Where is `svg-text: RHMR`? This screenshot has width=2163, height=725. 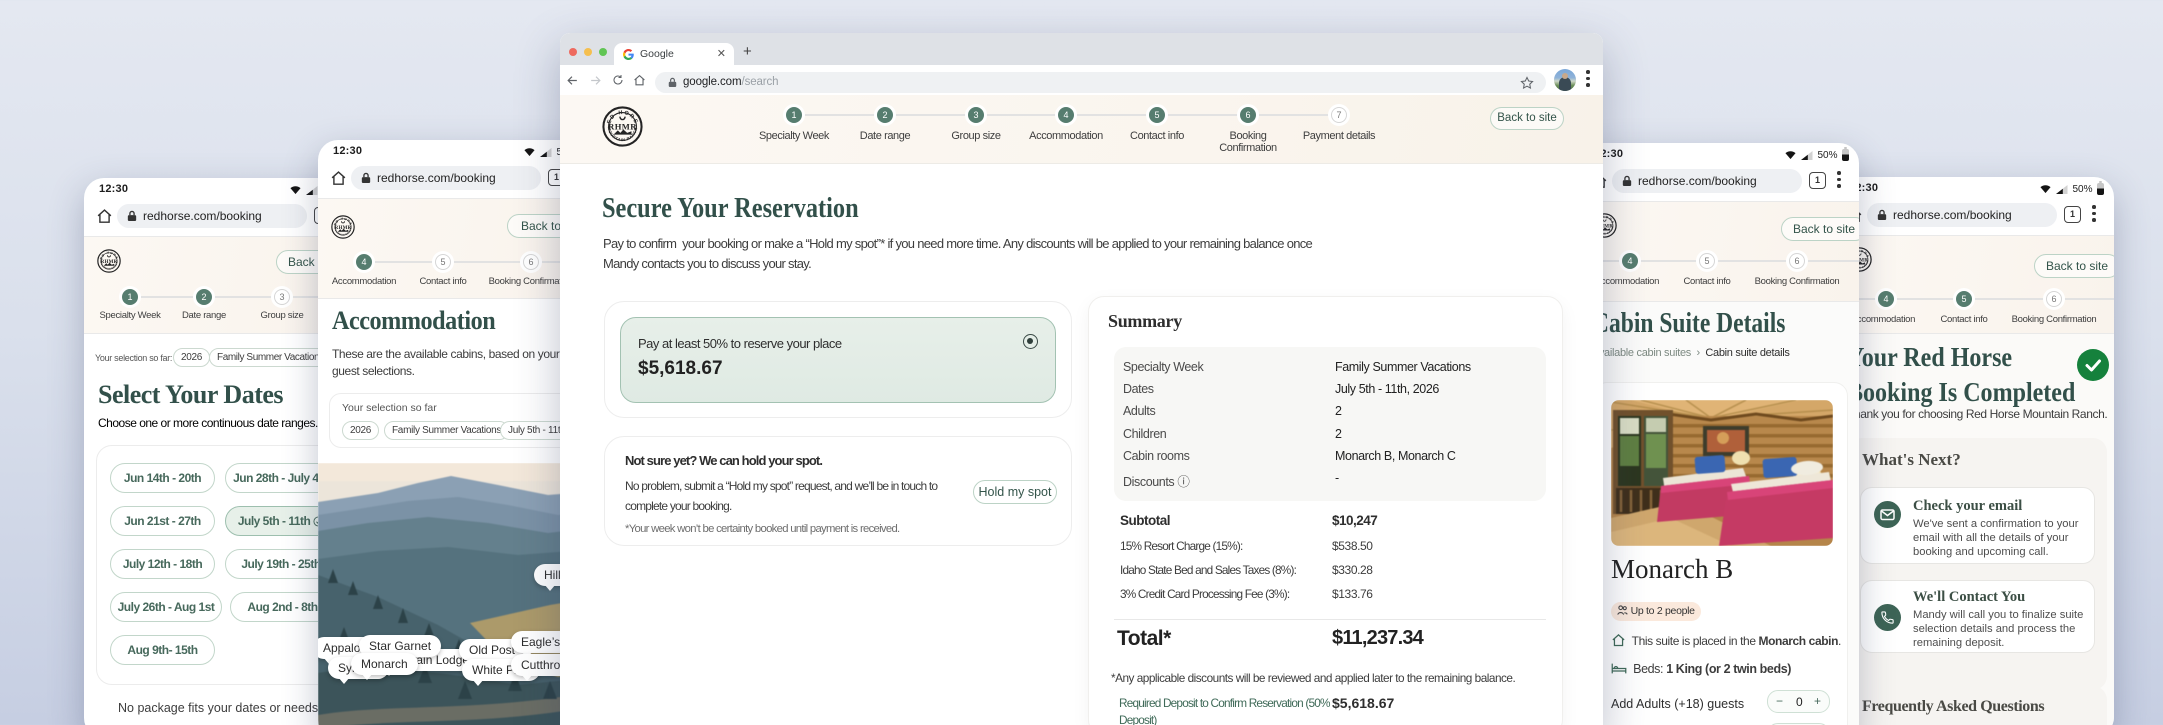
svg-text: RHMR is located at coordinates (622, 126).